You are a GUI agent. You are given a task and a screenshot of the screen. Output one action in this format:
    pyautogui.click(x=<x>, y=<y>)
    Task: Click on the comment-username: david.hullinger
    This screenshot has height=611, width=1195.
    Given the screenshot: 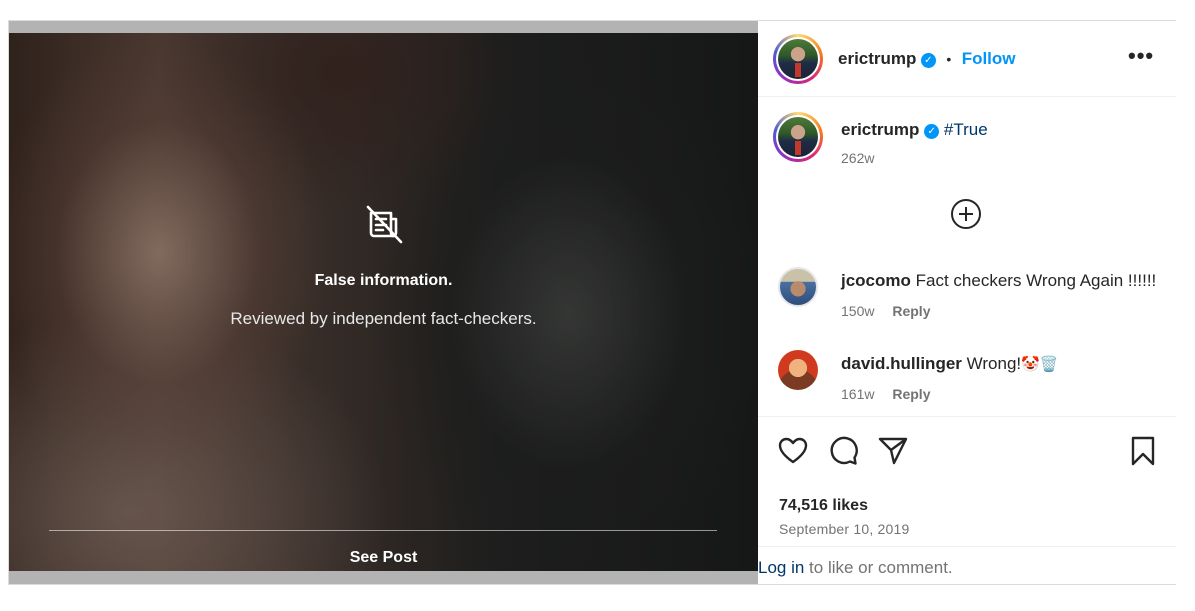 What is the action you would take?
    pyautogui.click(x=901, y=363)
    